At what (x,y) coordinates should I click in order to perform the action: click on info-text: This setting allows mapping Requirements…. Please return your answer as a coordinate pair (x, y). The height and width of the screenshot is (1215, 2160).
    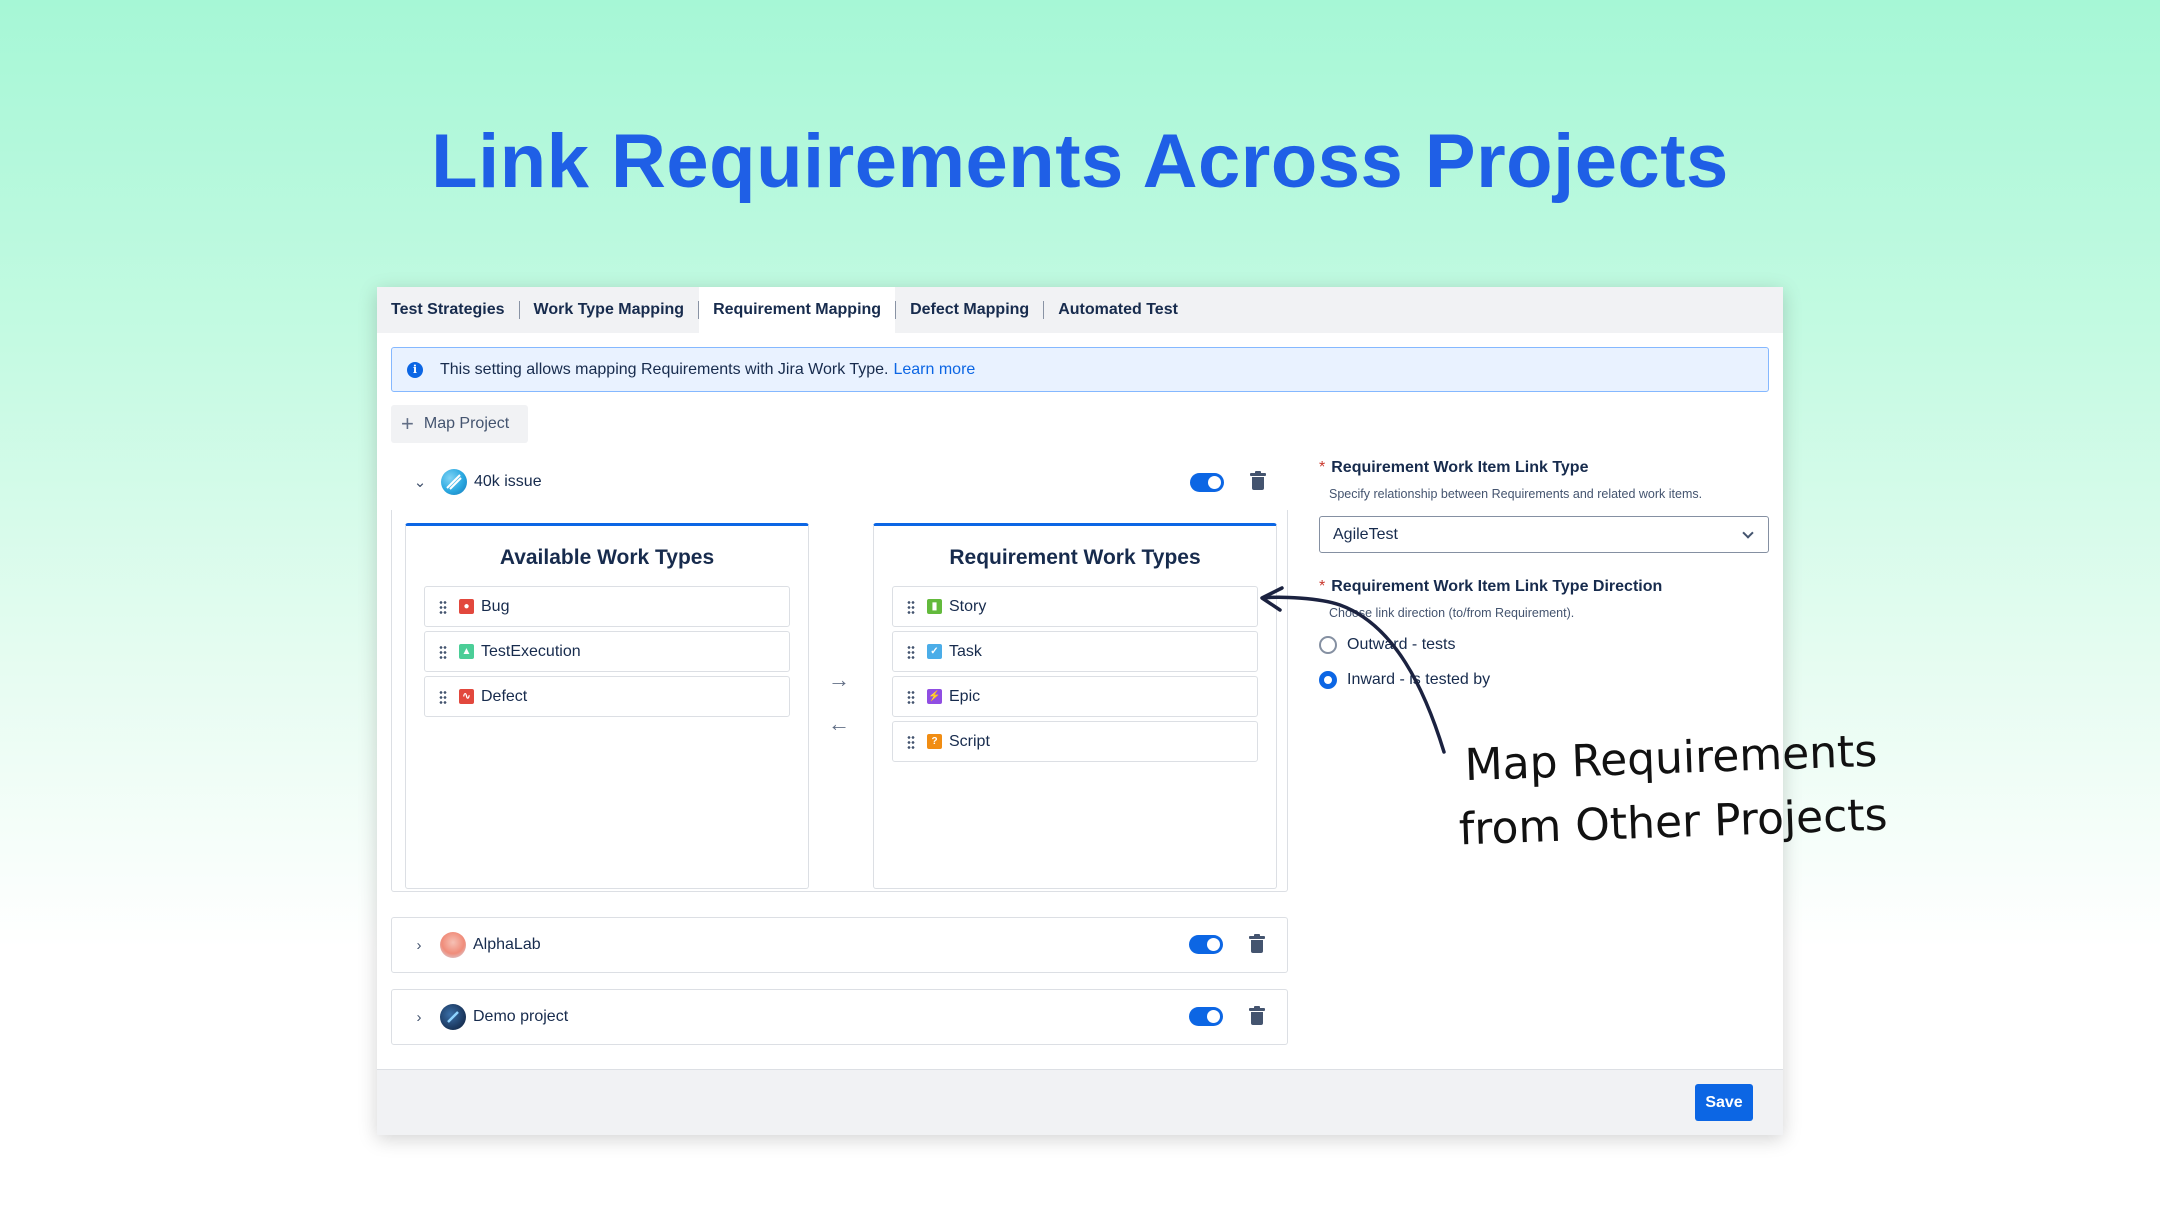
    Looking at the image, I should click on (664, 369).